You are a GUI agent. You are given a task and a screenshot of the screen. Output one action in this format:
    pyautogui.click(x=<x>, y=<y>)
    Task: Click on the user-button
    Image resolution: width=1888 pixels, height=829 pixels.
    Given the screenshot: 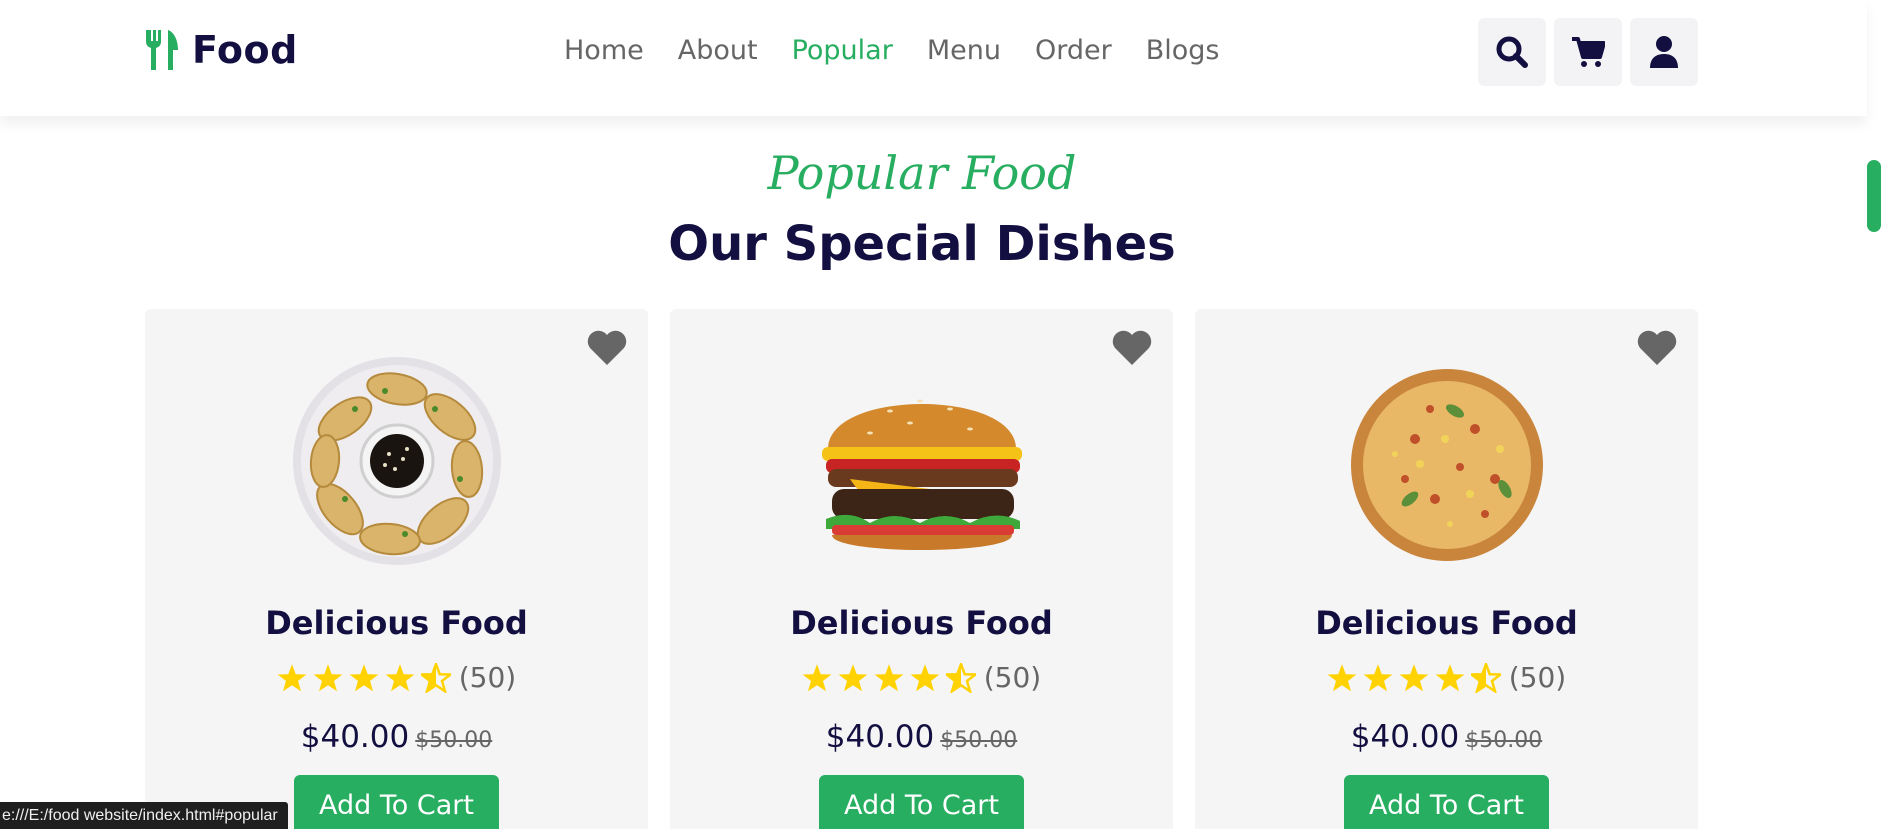 What is the action you would take?
    pyautogui.click(x=1664, y=52)
    